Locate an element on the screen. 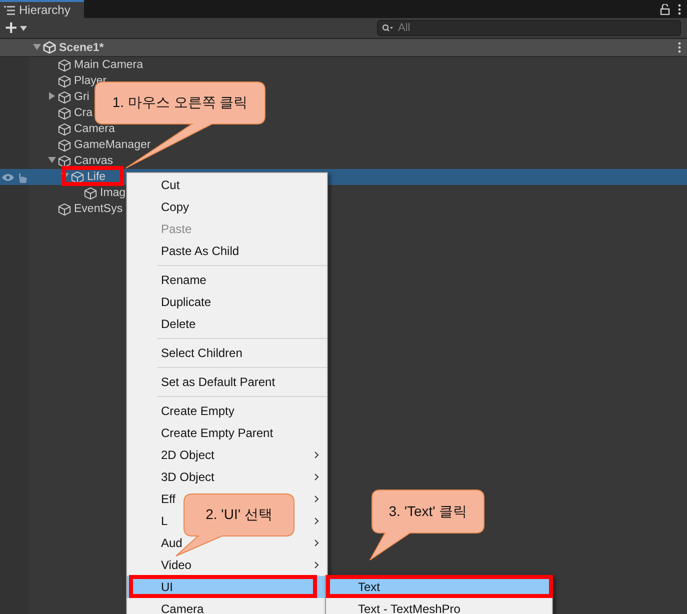 This screenshot has width=687, height=614. callout-text: 3. 'Text' 클릭 is located at coordinates (428, 511).